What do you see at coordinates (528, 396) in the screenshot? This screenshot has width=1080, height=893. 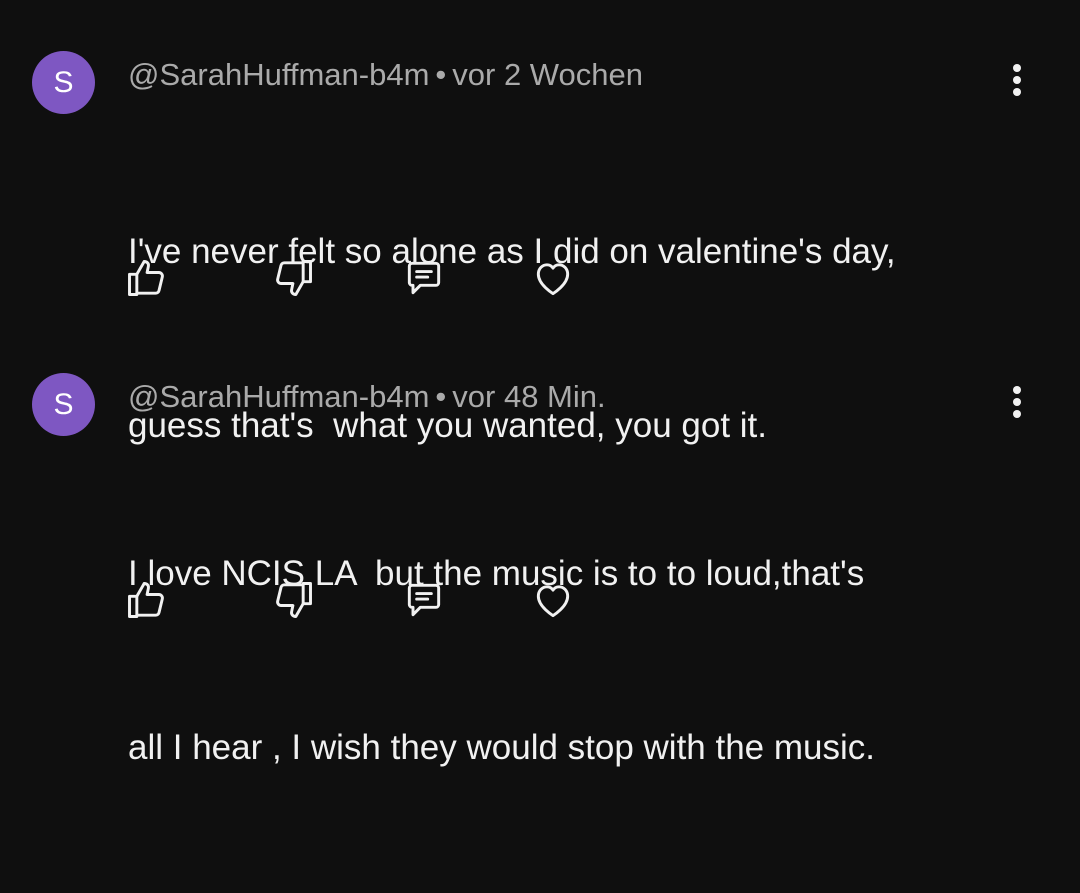 I see `comment-time: vor 48 Min.` at bounding box center [528, 396].